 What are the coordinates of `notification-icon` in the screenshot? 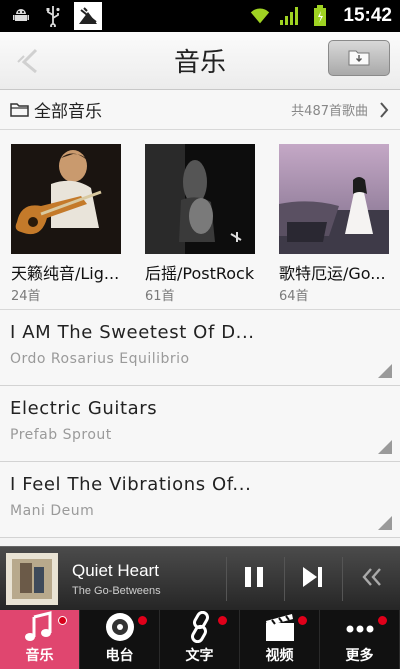 It's located at (88, 16).